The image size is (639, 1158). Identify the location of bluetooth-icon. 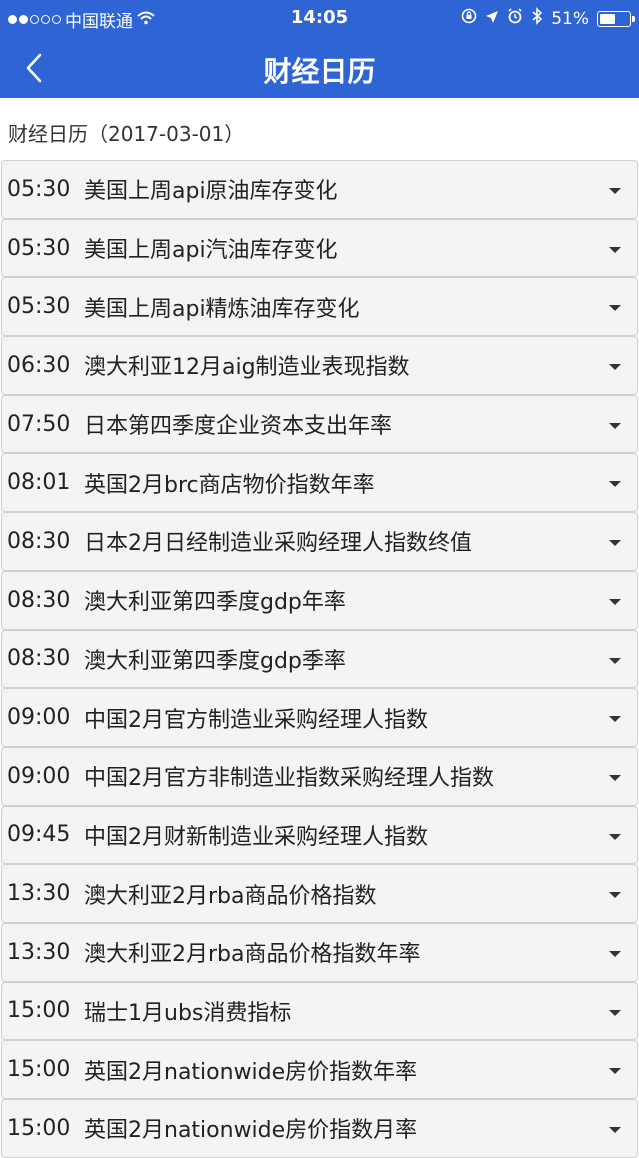
(537, 18).